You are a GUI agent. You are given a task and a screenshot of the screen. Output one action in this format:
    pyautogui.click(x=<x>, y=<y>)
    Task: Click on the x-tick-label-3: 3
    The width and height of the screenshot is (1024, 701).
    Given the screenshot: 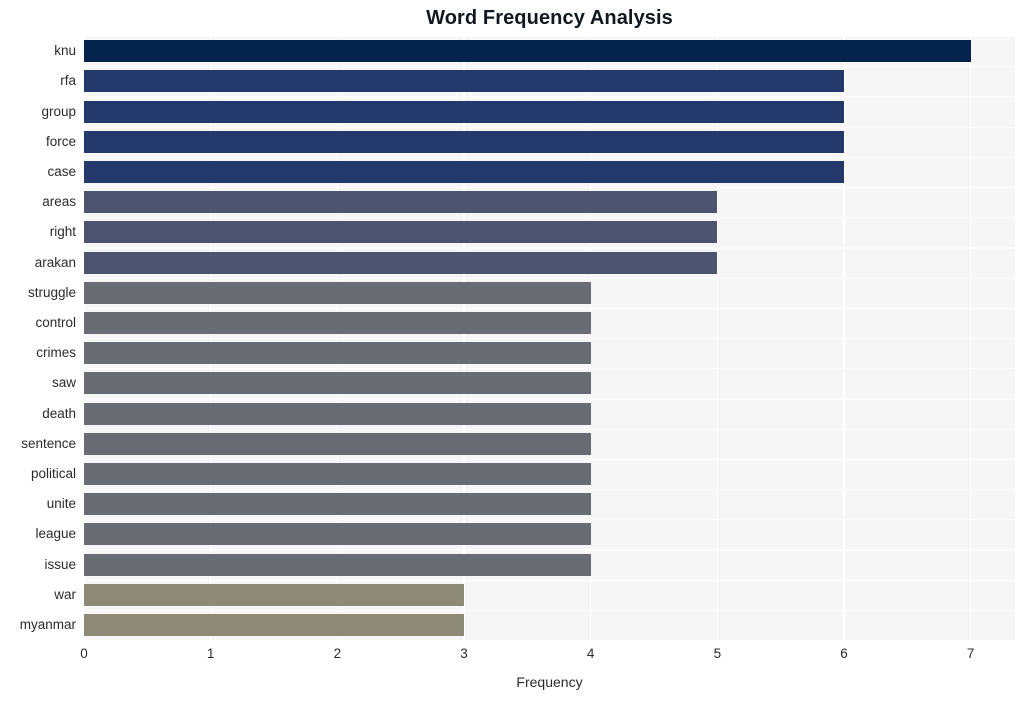 What is the action you would take?
    pyautogui.click(x=464, y=653)
    